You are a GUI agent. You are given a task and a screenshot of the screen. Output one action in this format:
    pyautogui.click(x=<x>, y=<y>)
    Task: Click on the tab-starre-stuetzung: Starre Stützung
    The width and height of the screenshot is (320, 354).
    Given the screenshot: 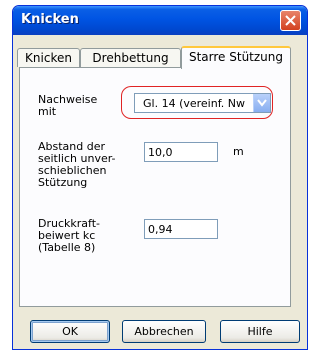 What is the action you would take?
    pyautogui.click(x=236, y=57)
    